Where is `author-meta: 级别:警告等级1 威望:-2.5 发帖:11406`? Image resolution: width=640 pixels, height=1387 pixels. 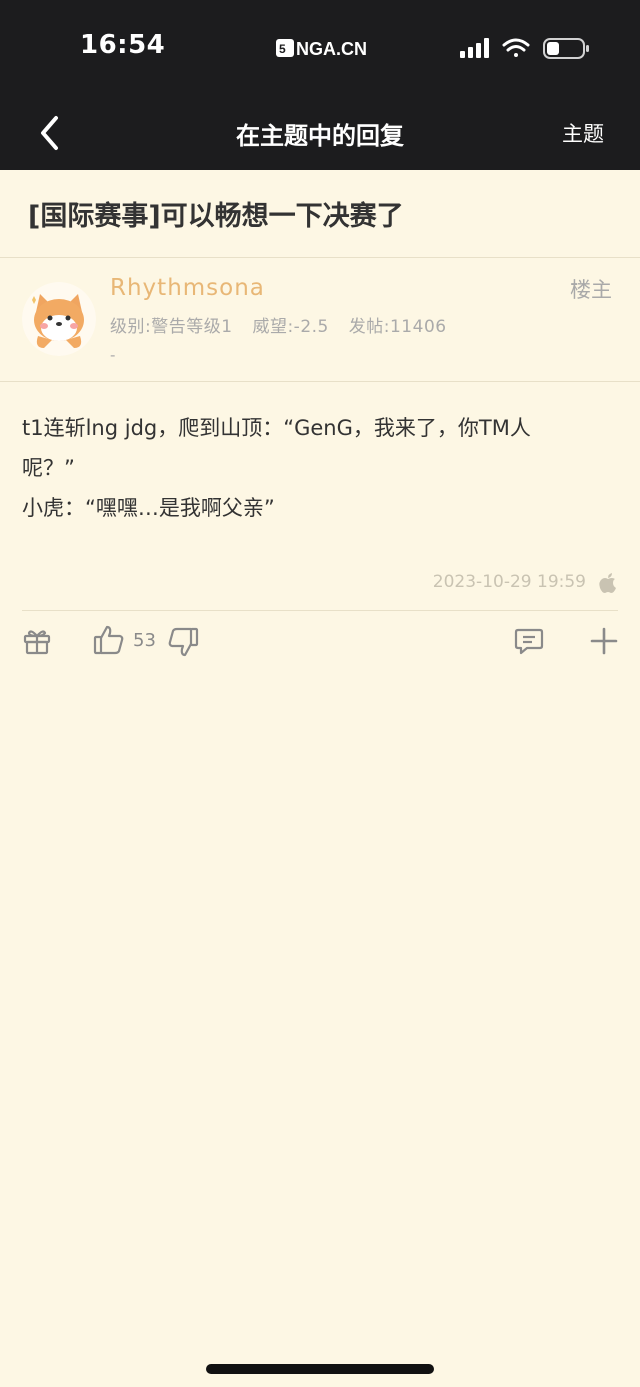 author-meta: 级别:警告等级1 威望:-2.5 发帖:11406 is located at coordinates (285, 324).